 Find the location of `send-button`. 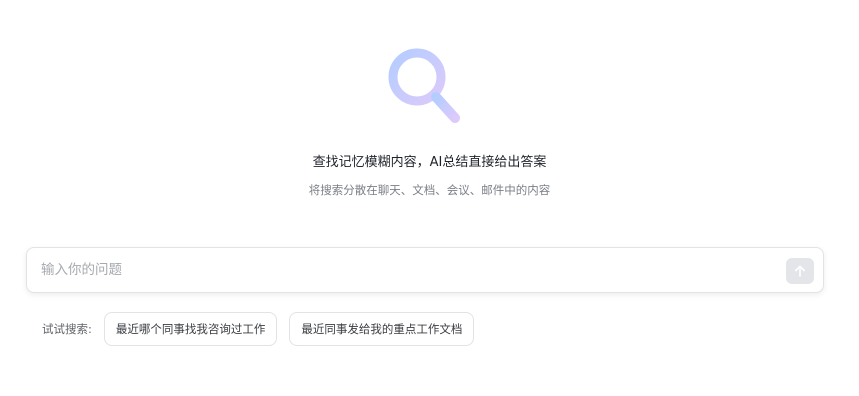

send-button is located at coordinates (800, 271).